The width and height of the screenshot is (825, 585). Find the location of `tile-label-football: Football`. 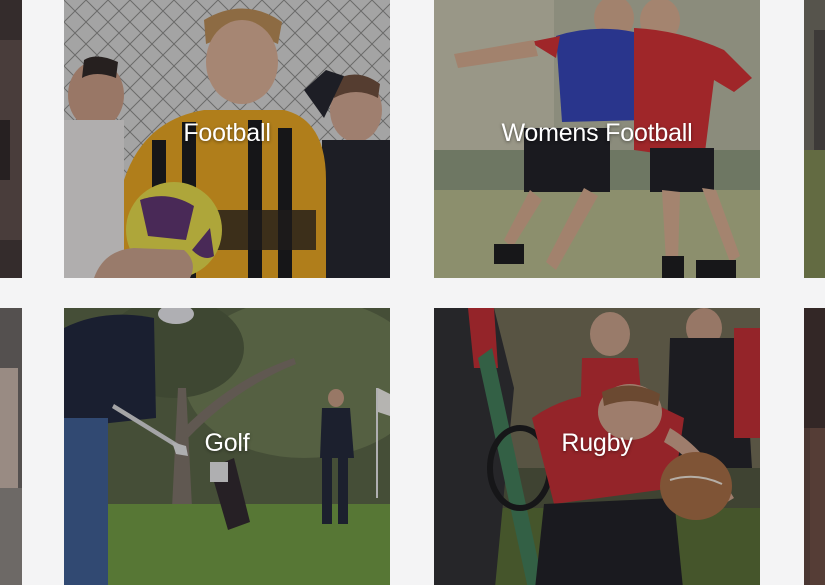

tile-label-football: Football is located at coordinates (227, 133).